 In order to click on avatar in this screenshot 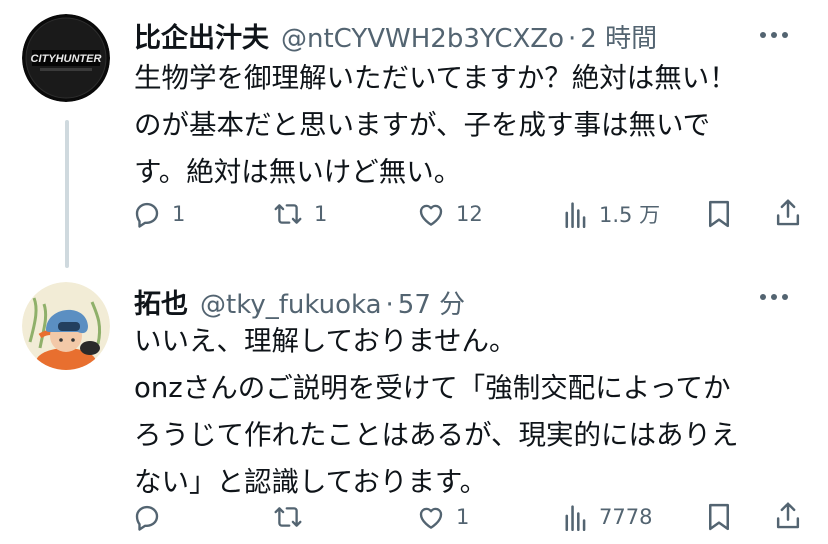, I will do `click(66, 326)`.